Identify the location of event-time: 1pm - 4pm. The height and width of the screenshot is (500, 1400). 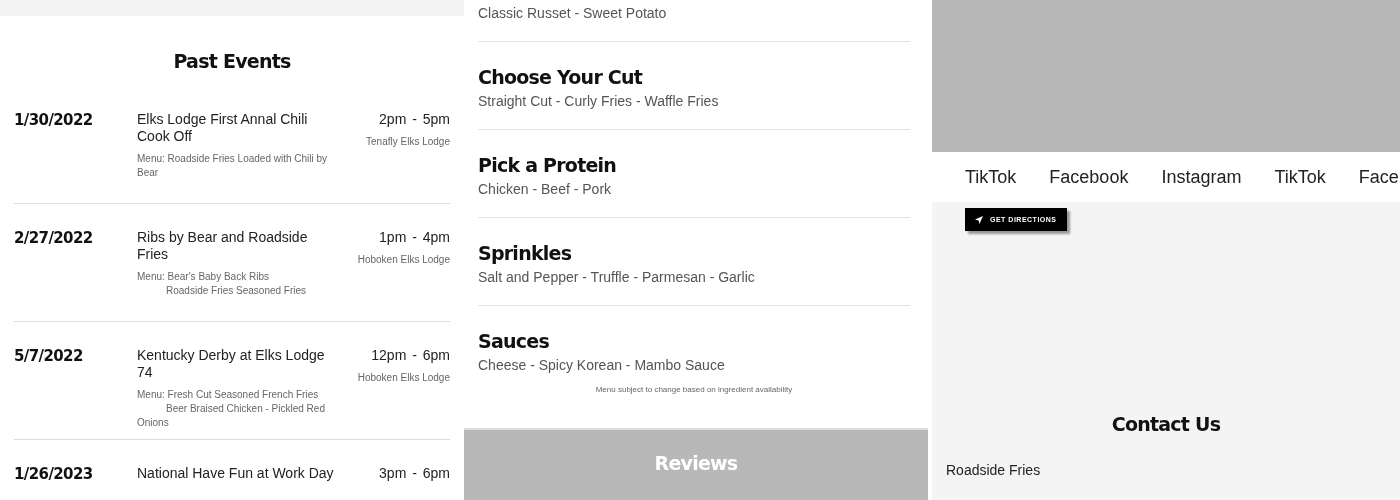
(414, 237).